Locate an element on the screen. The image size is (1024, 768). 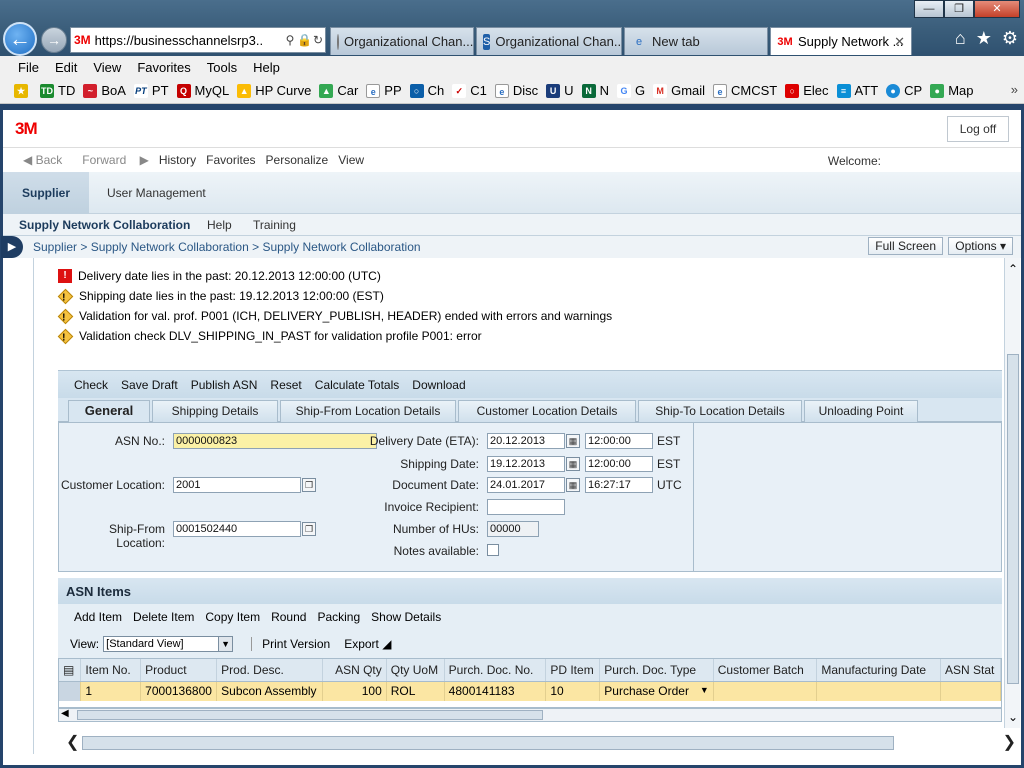
table-settings-icon: ▤ is located at coordinates (70, 670).